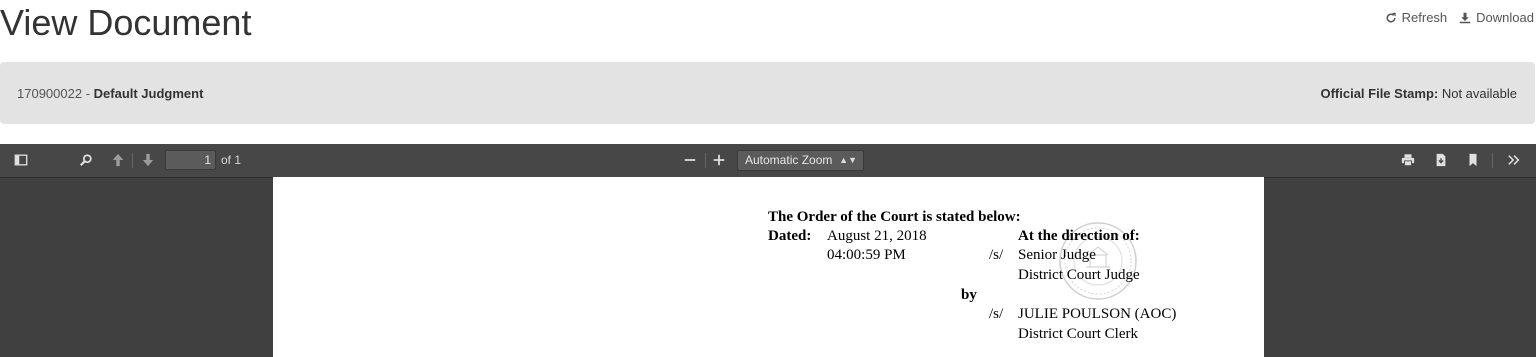 This screenshot has height=357, width=1536. I want to click on sidebar-toggle-icon, so click(21, 160).